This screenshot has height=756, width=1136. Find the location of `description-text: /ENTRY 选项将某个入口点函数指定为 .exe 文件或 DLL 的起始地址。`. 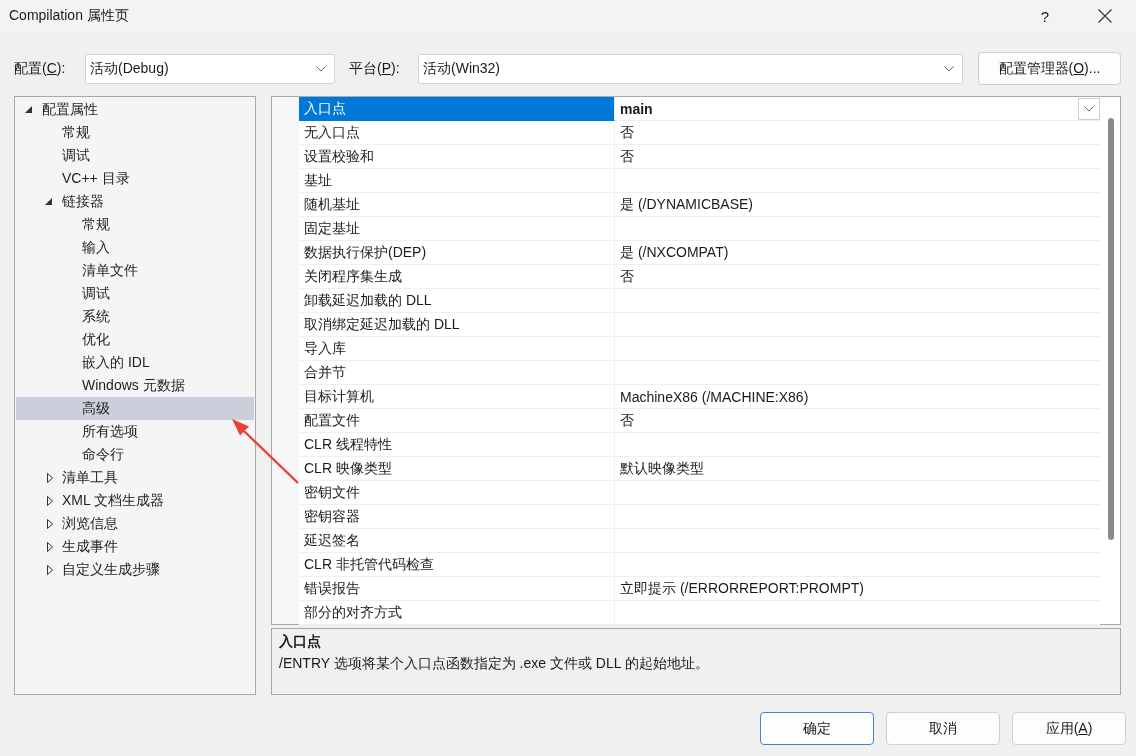

description-text: /ENTRY 选项将某个入口点函数指定为 .exe 文件或 DLL 的起始地址。 is located at coordinates (494, 663).